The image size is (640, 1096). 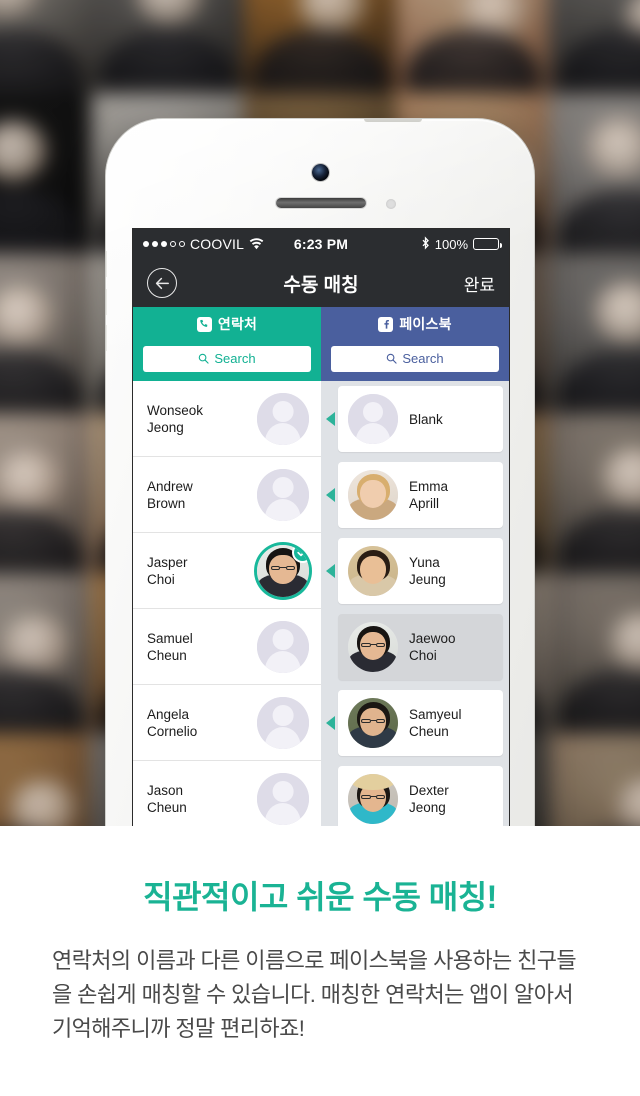 What do you see at coordinates (427, 807) in the screenshot?
I see `facebook-last-name: Jeong` at bounding box center [427, 807].